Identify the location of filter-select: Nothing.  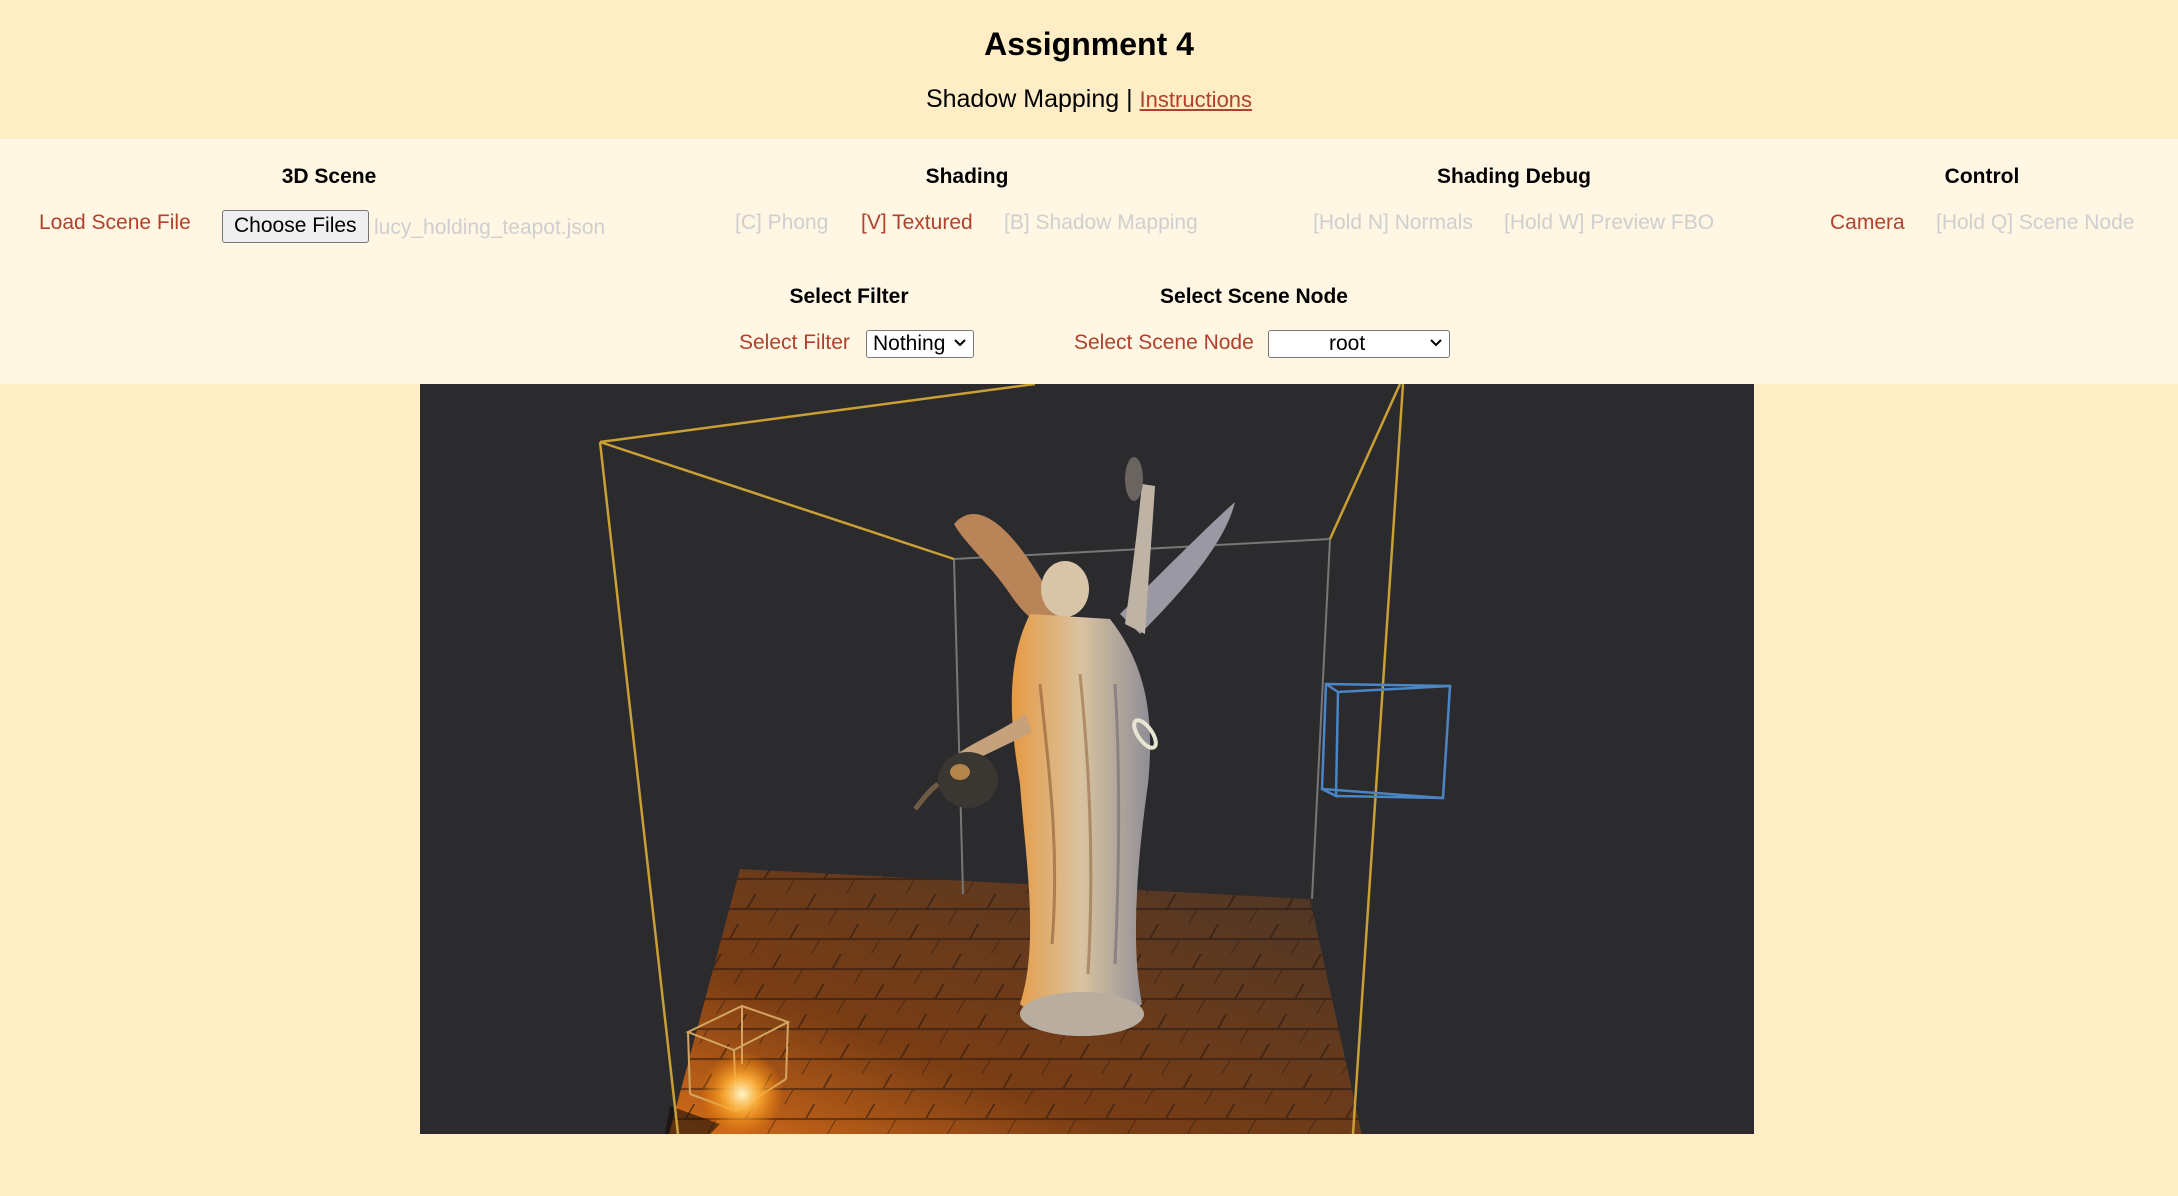
(920, 344).